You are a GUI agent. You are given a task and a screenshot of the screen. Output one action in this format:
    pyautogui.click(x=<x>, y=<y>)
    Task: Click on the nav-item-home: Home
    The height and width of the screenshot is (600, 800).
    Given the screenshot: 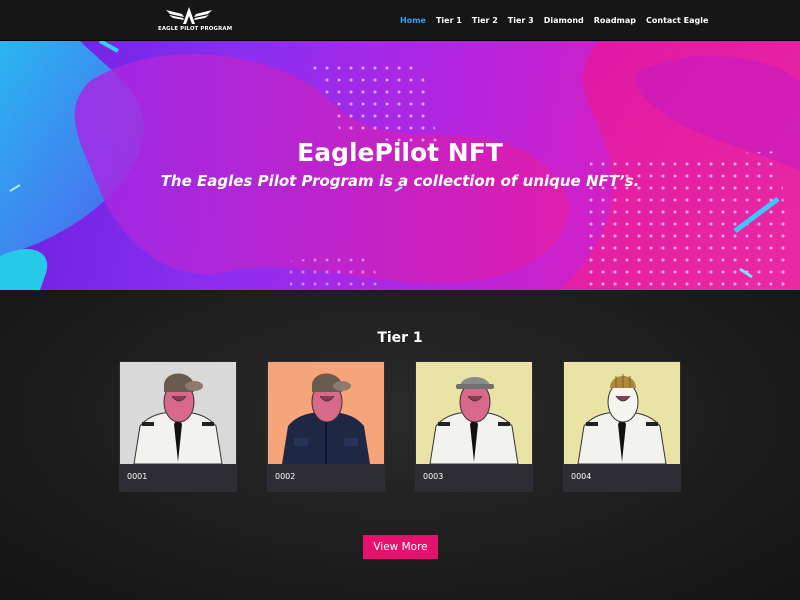 What is the action you would take?
    pyautogui.click(x=413, y=21)
    